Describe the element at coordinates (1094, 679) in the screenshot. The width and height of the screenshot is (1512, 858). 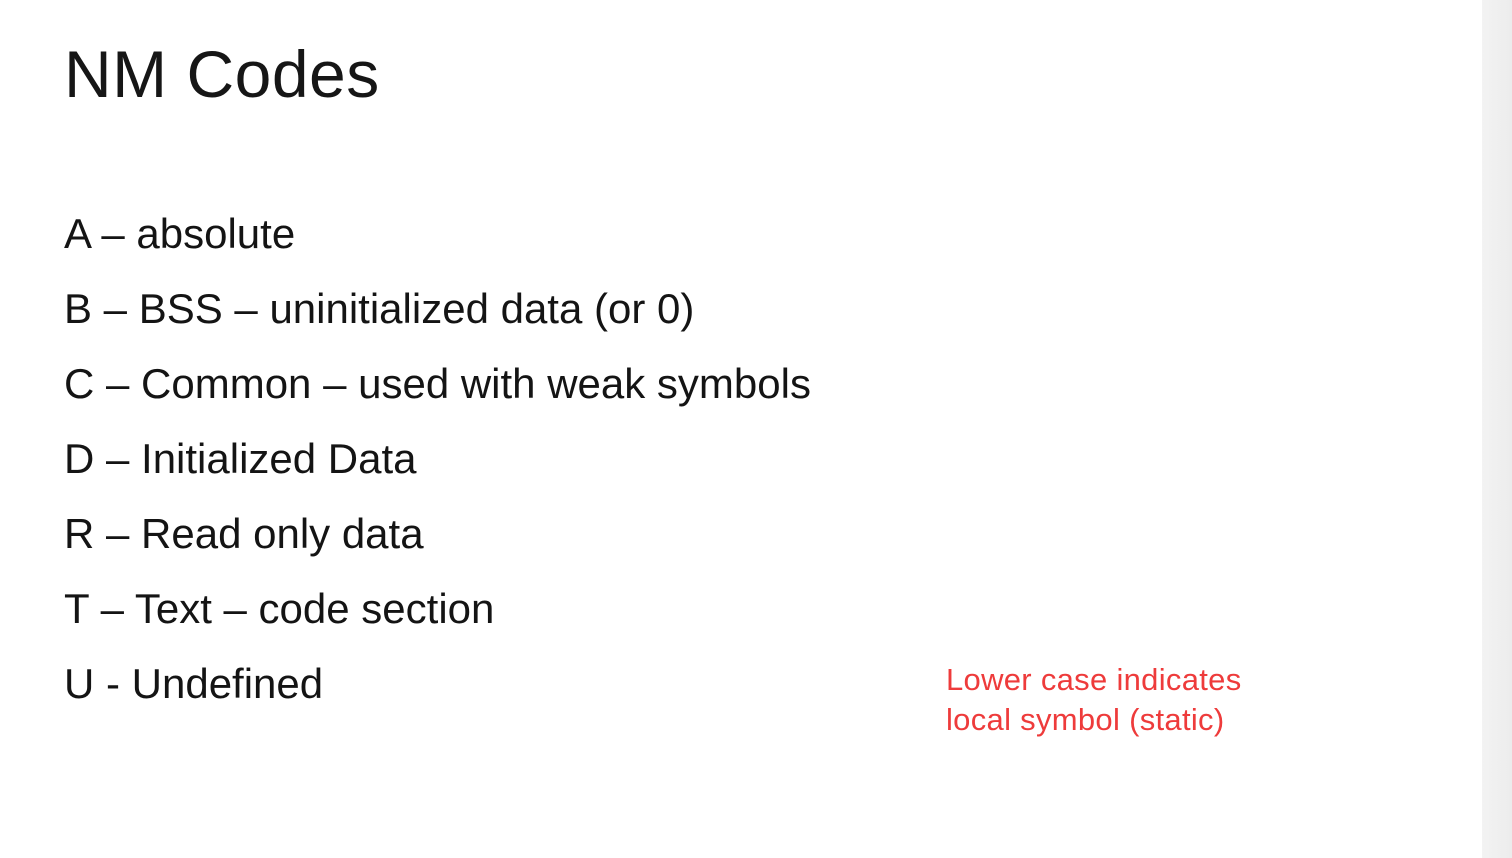
I see `note-line-1: Lower case indicates` at that location.